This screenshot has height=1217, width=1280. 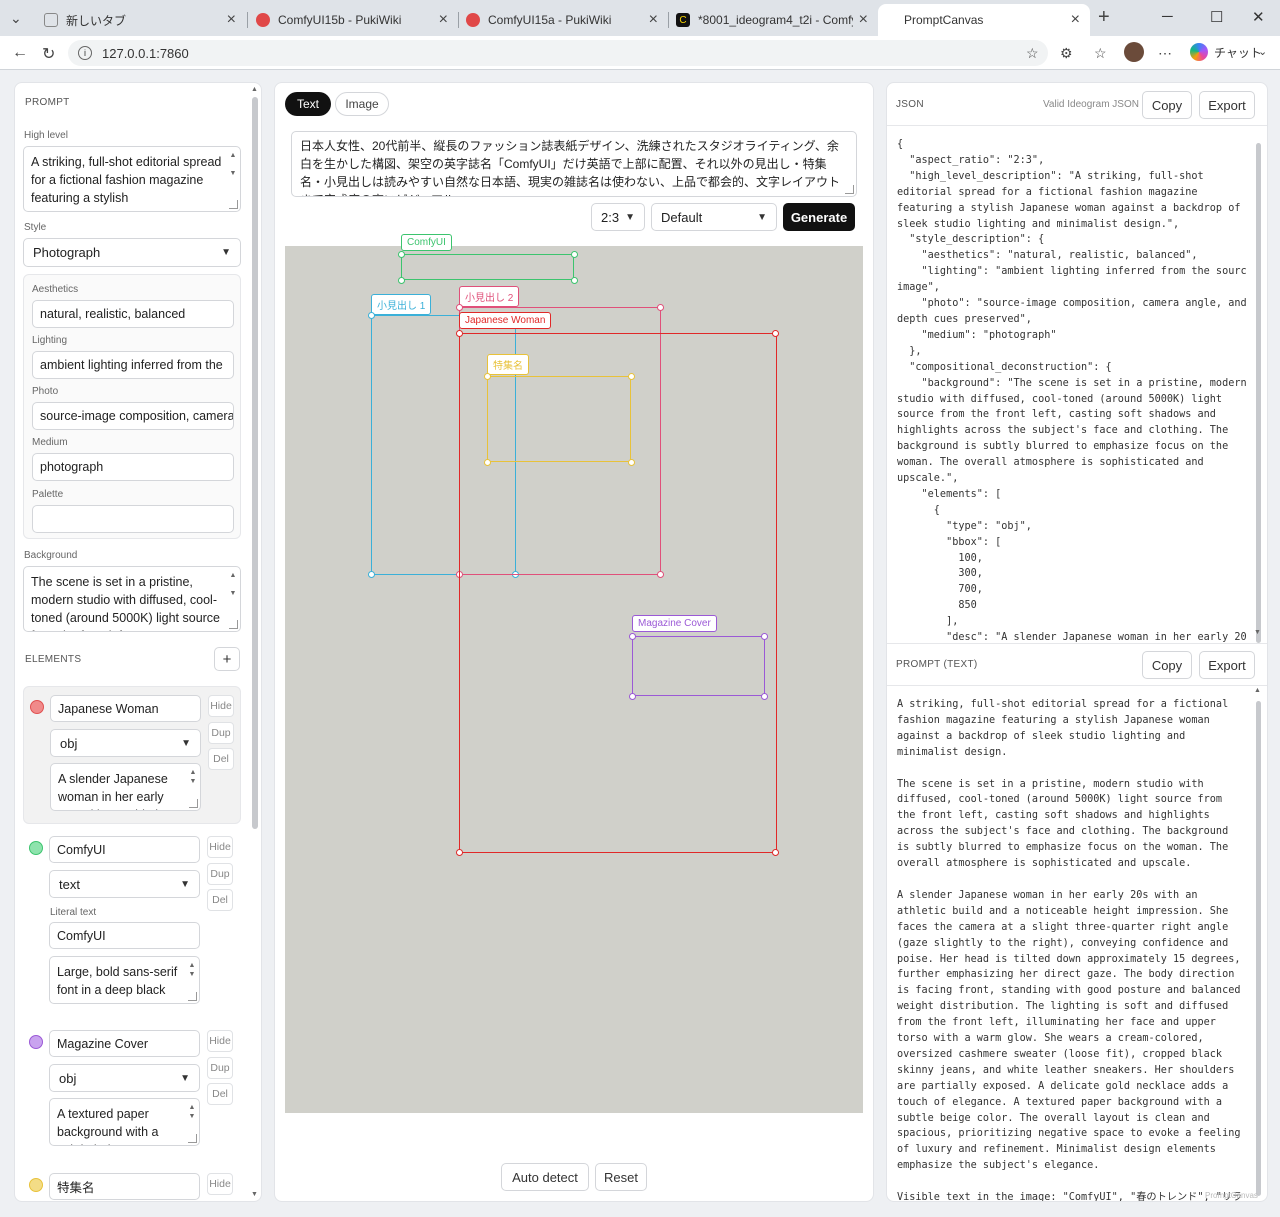 What do you see at coordinates (124, 1043) in the screenshot?
I see `element-name-input: Magazine Cover` at bounding box center [124, 1043].